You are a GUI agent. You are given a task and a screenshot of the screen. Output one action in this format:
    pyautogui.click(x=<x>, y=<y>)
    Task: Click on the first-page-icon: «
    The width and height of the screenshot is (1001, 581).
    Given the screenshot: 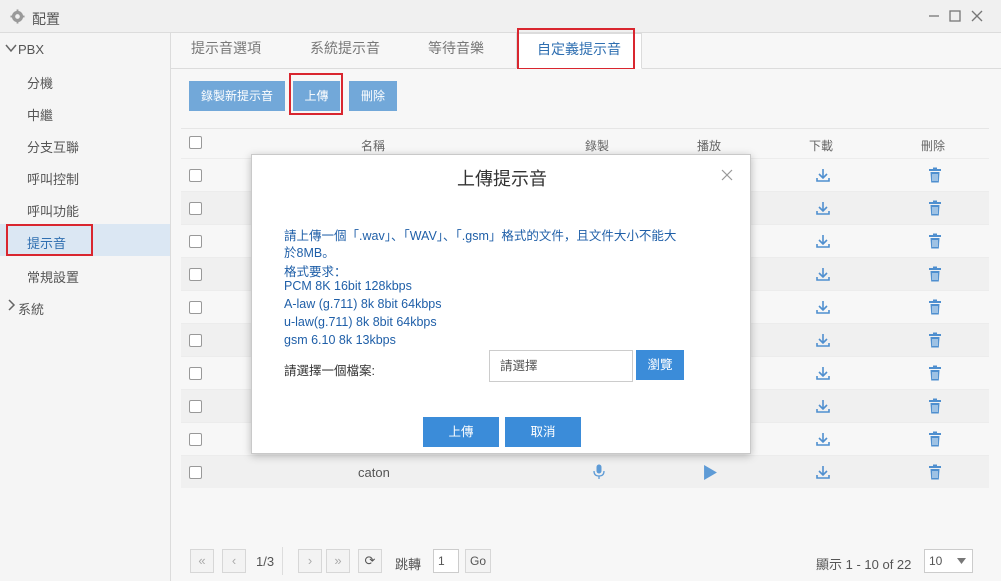 What is the action you would take?
    pyautogui.click(x=202, y=561)
    